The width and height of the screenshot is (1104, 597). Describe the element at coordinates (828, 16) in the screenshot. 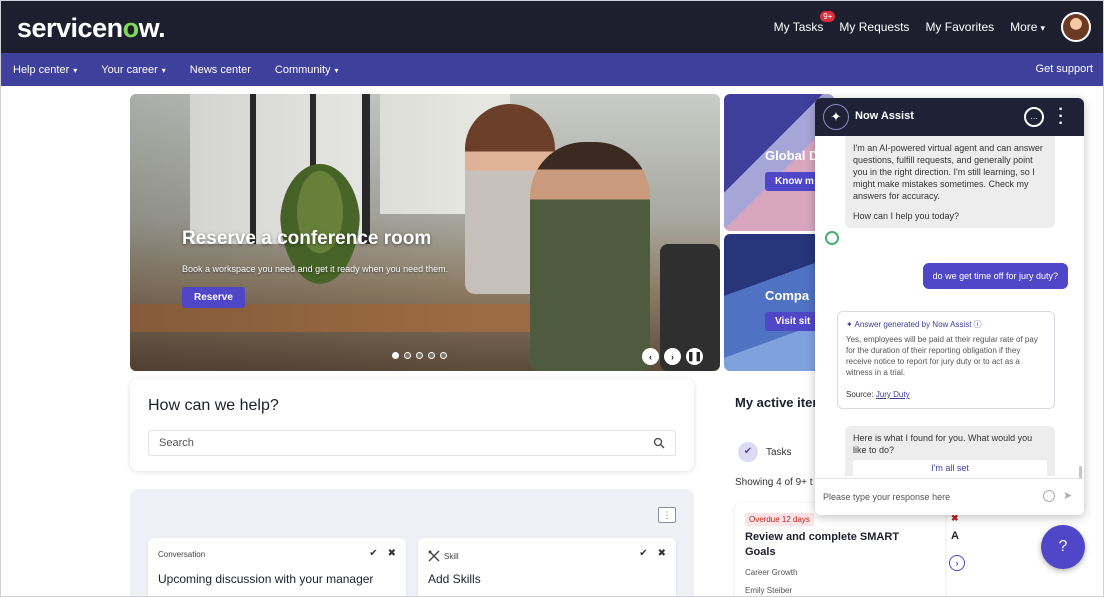

I see `tasks-count-badge: 9+` at that location.